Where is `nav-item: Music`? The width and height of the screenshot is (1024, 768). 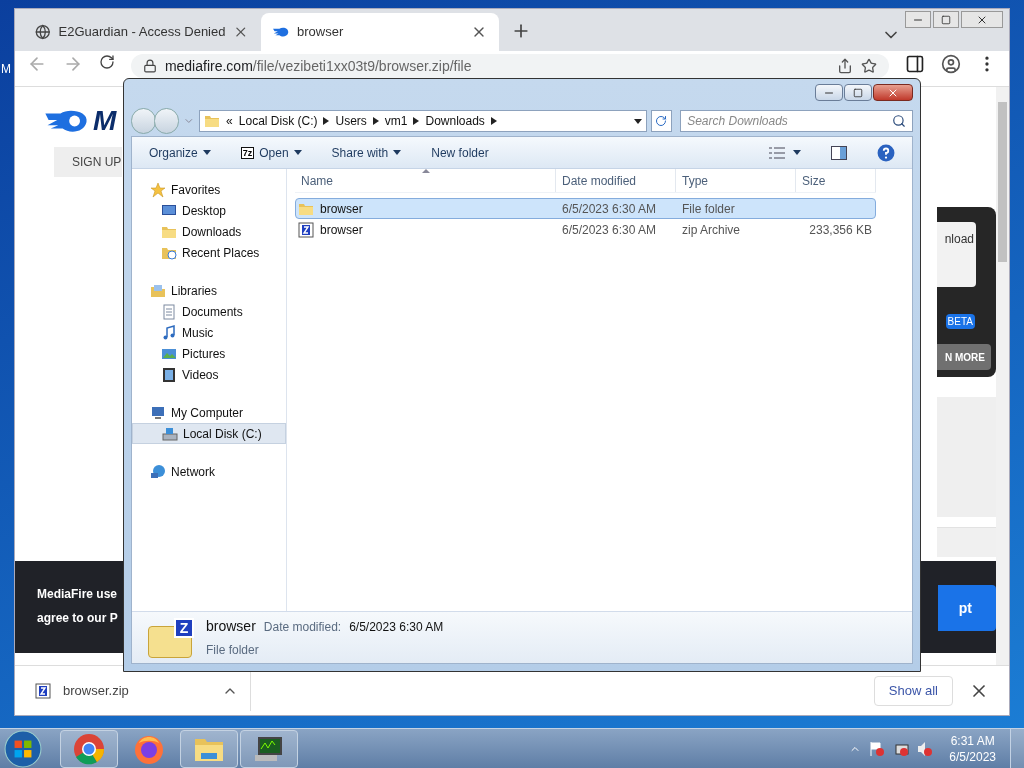 nav-item: Music is located at coordinates (209, 332).